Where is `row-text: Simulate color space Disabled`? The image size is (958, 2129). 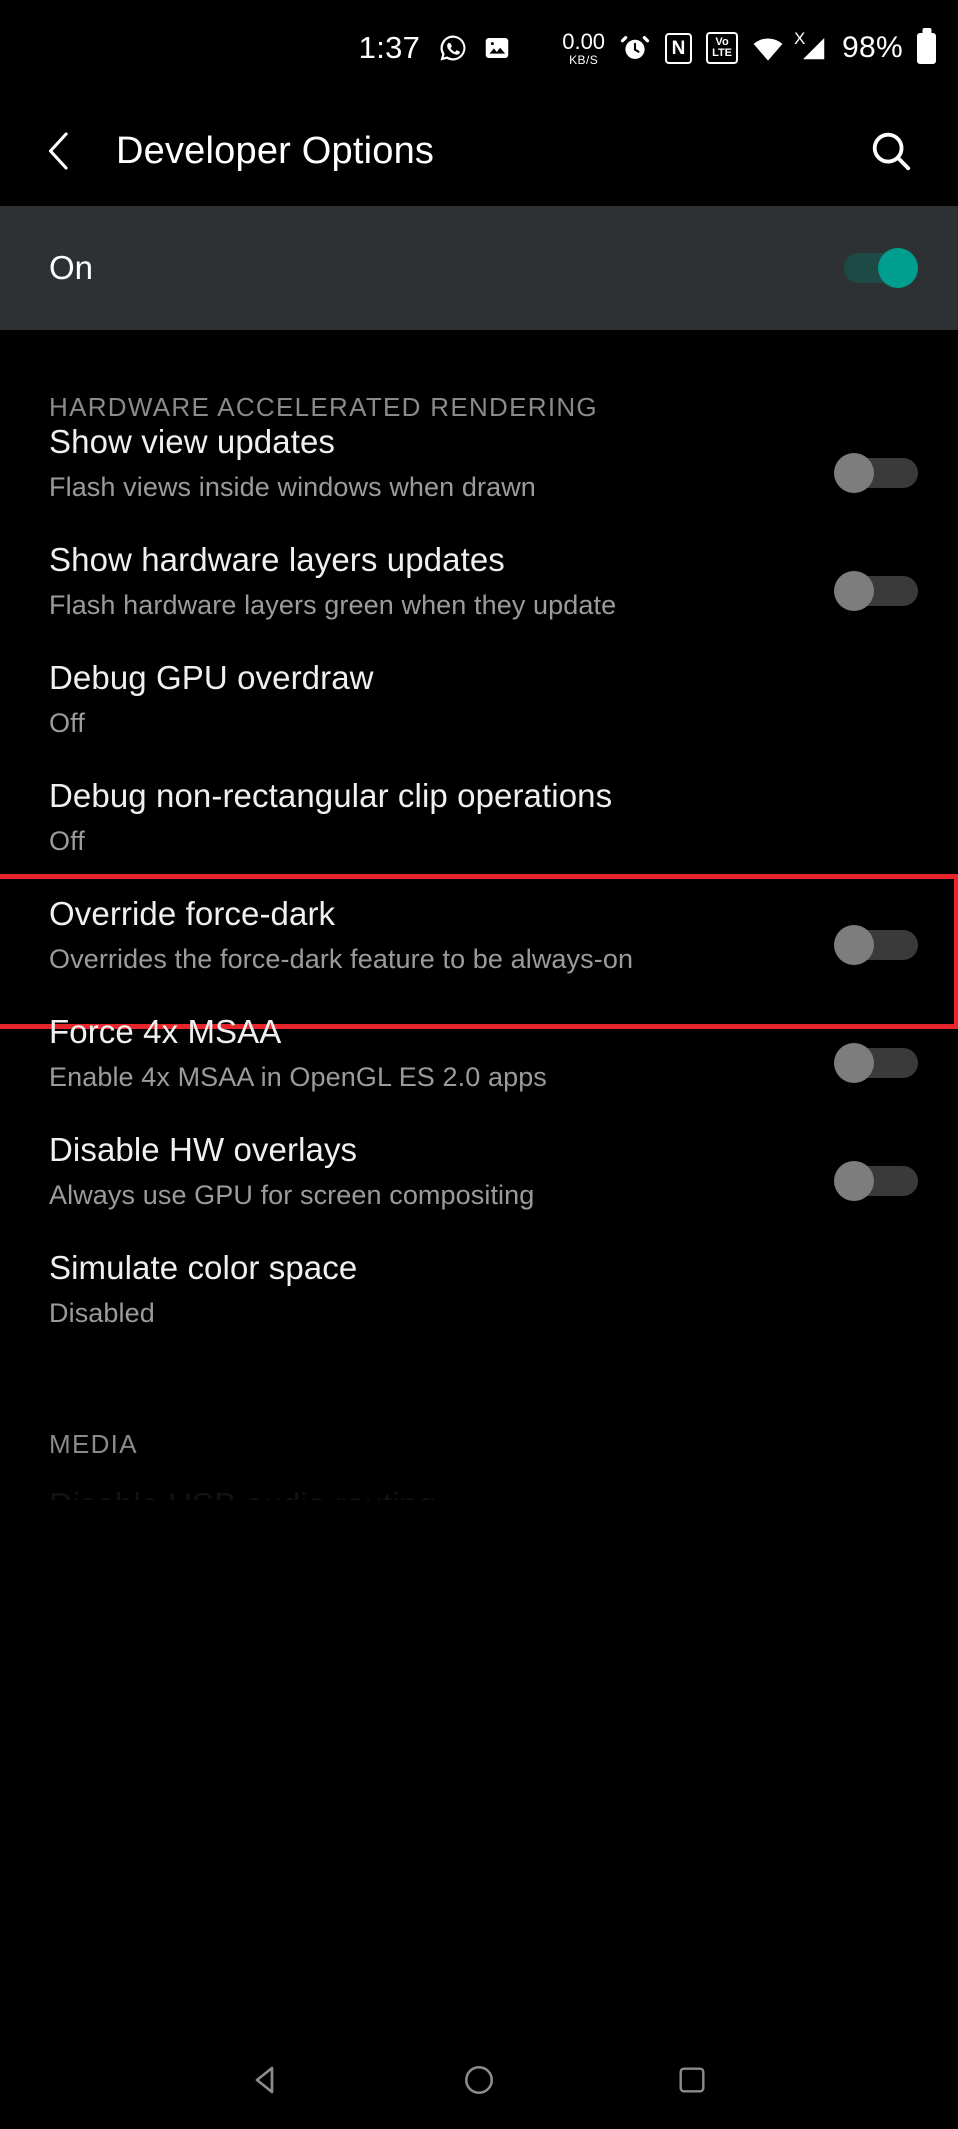
row-text: Simulate color space Disabled is located at coordinates (483, 1289).